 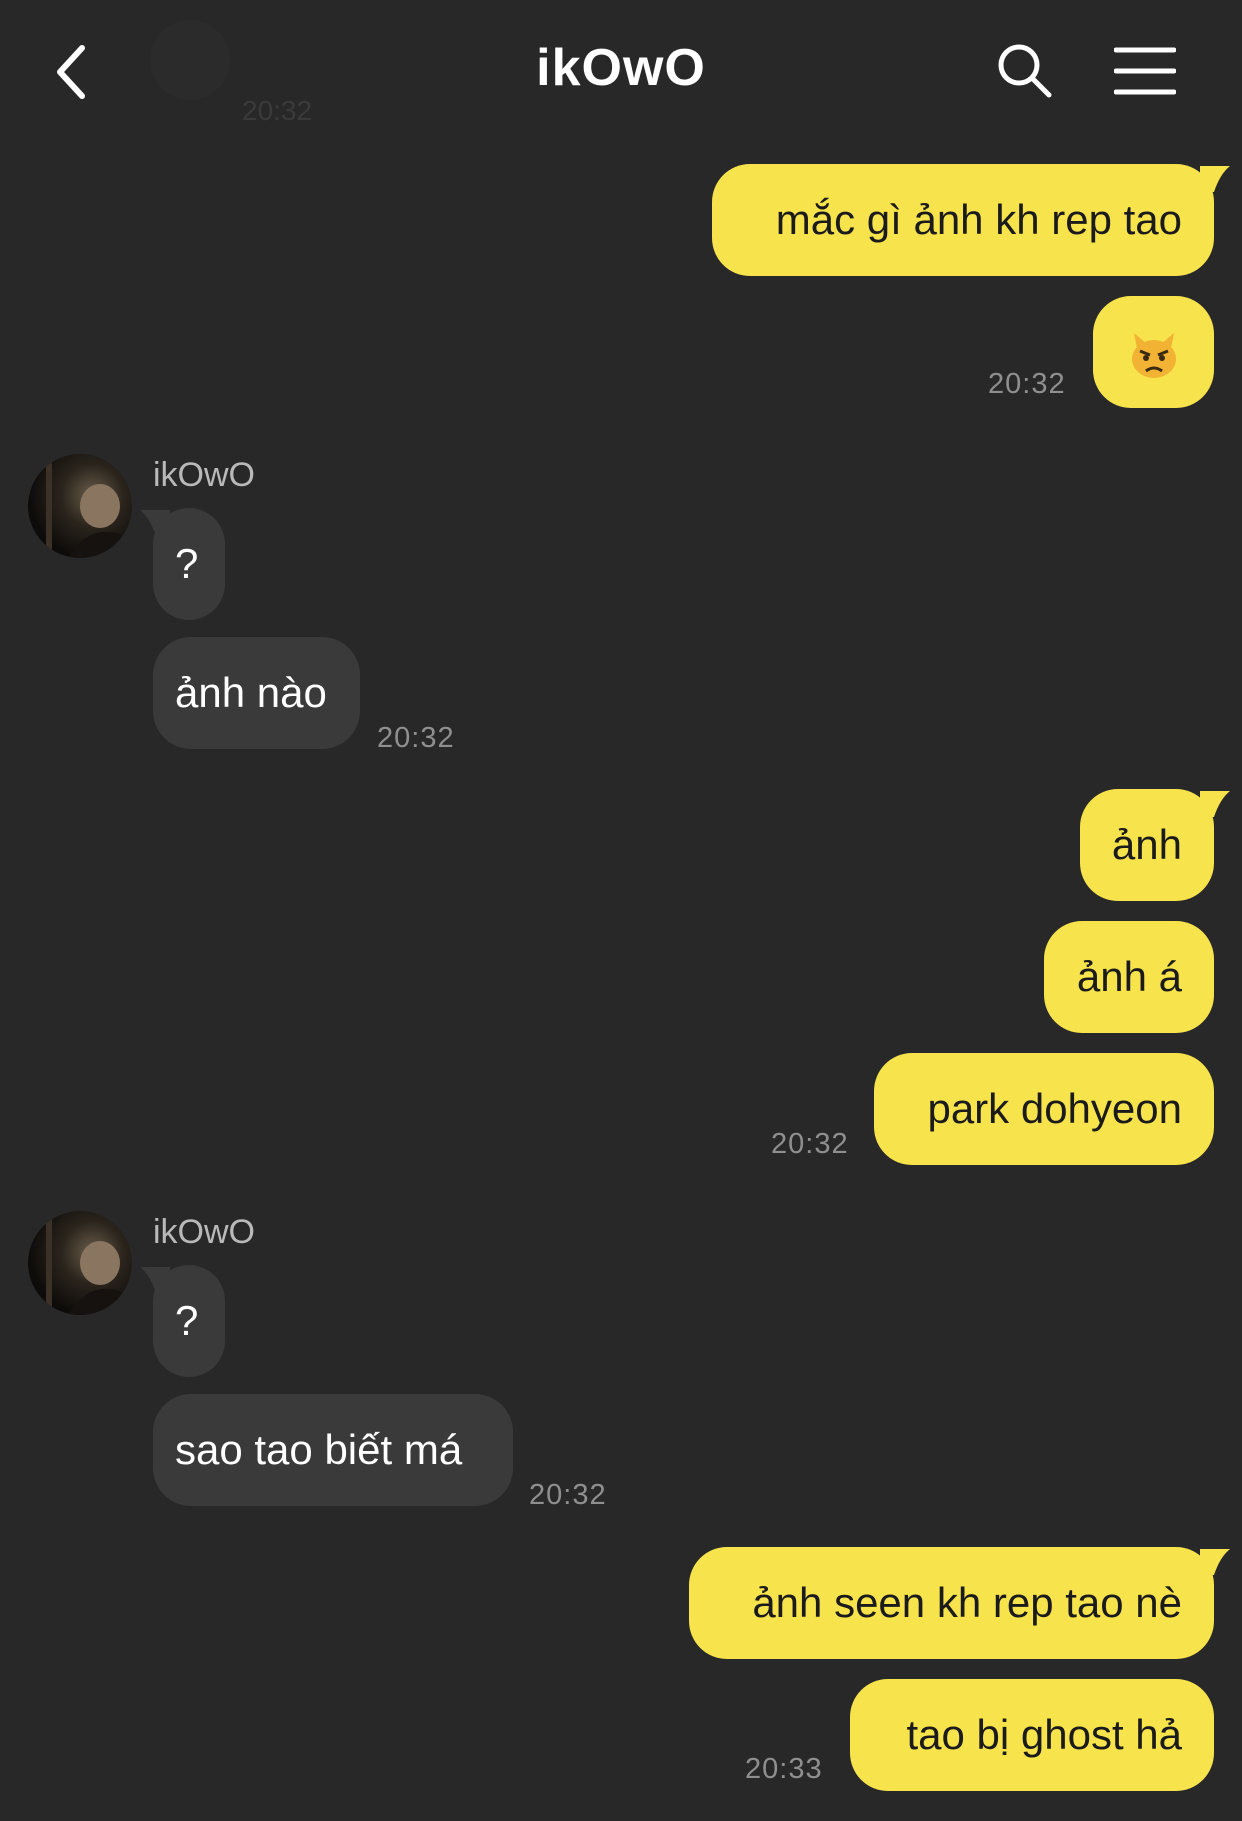 What do you see at coordinates (784, 1769) in the screenshot?
I see `message-timestamp: 20:33` at bounding box center [784, 1769].